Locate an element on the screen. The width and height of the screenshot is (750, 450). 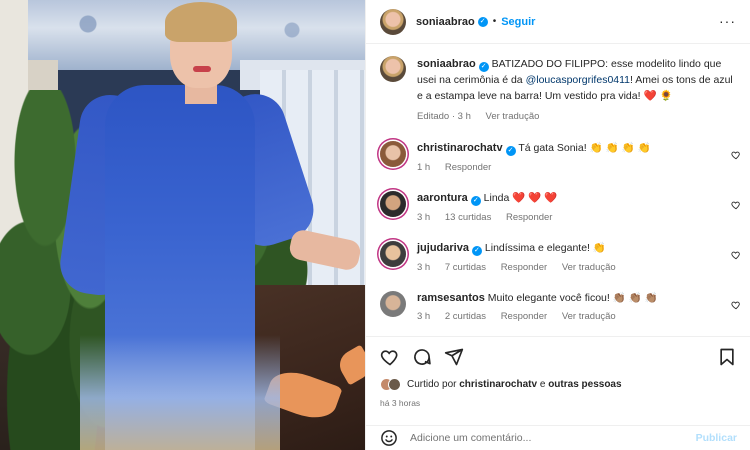
share-paper-plane-icon is located at coordinates (454, 357).